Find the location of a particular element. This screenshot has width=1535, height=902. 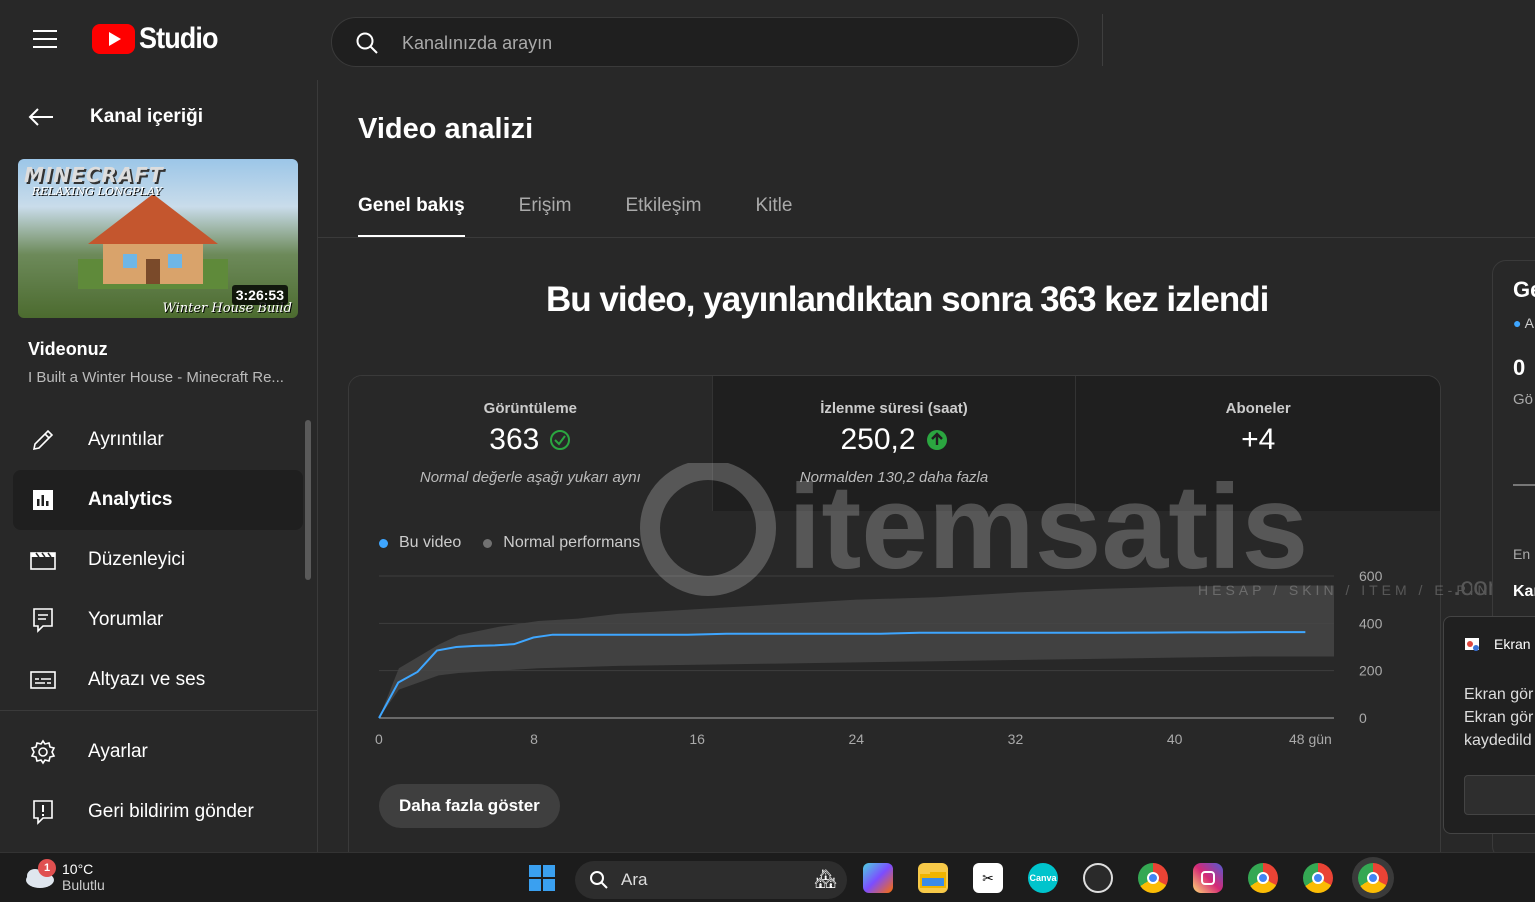

sidebar-item-analytics: Analytics is located at coordinates (158, 500).